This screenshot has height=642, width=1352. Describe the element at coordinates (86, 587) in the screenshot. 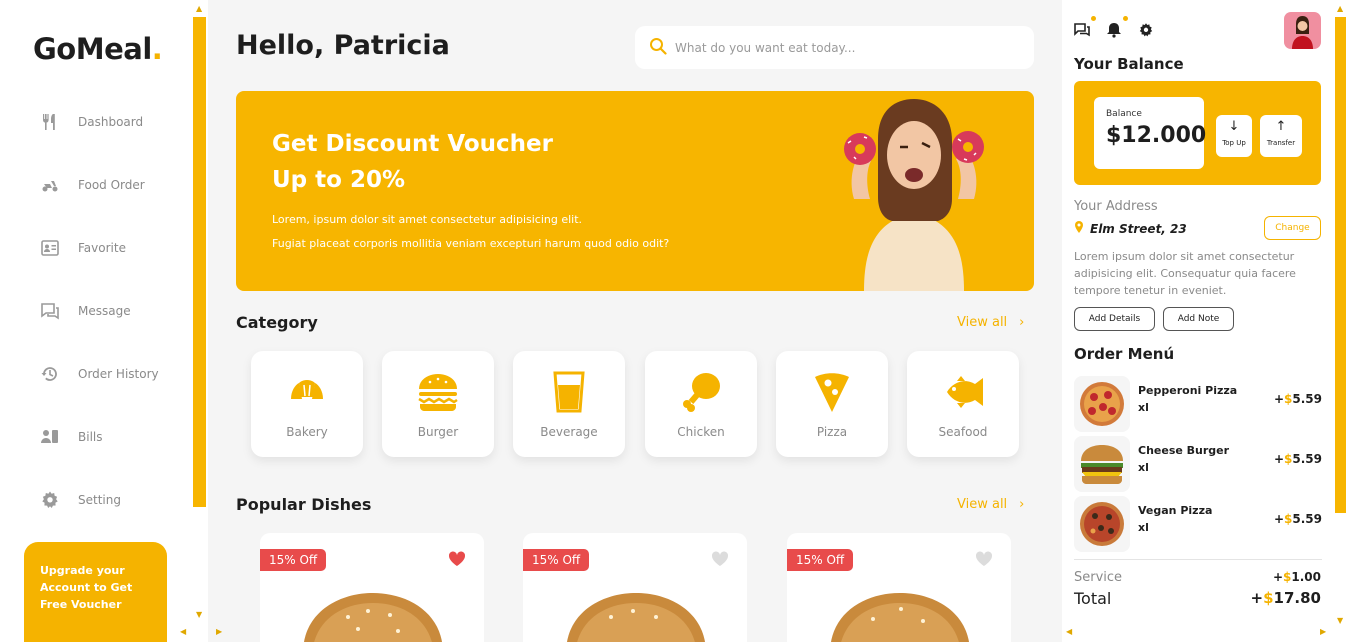

I see `upgrade-text: Upgrade your Account to Get Free Voucher` at that location.